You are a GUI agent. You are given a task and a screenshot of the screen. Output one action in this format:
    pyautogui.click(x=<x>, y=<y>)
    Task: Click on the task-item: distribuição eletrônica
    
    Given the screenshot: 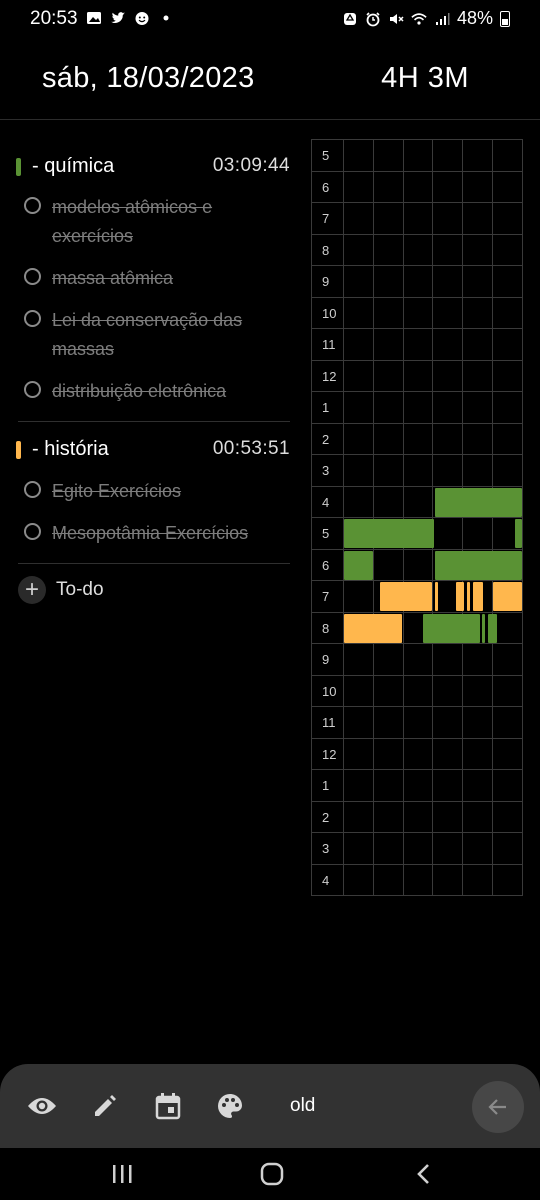 What is the action you would take?
    pyautogui.click(x=150, y=392)
    